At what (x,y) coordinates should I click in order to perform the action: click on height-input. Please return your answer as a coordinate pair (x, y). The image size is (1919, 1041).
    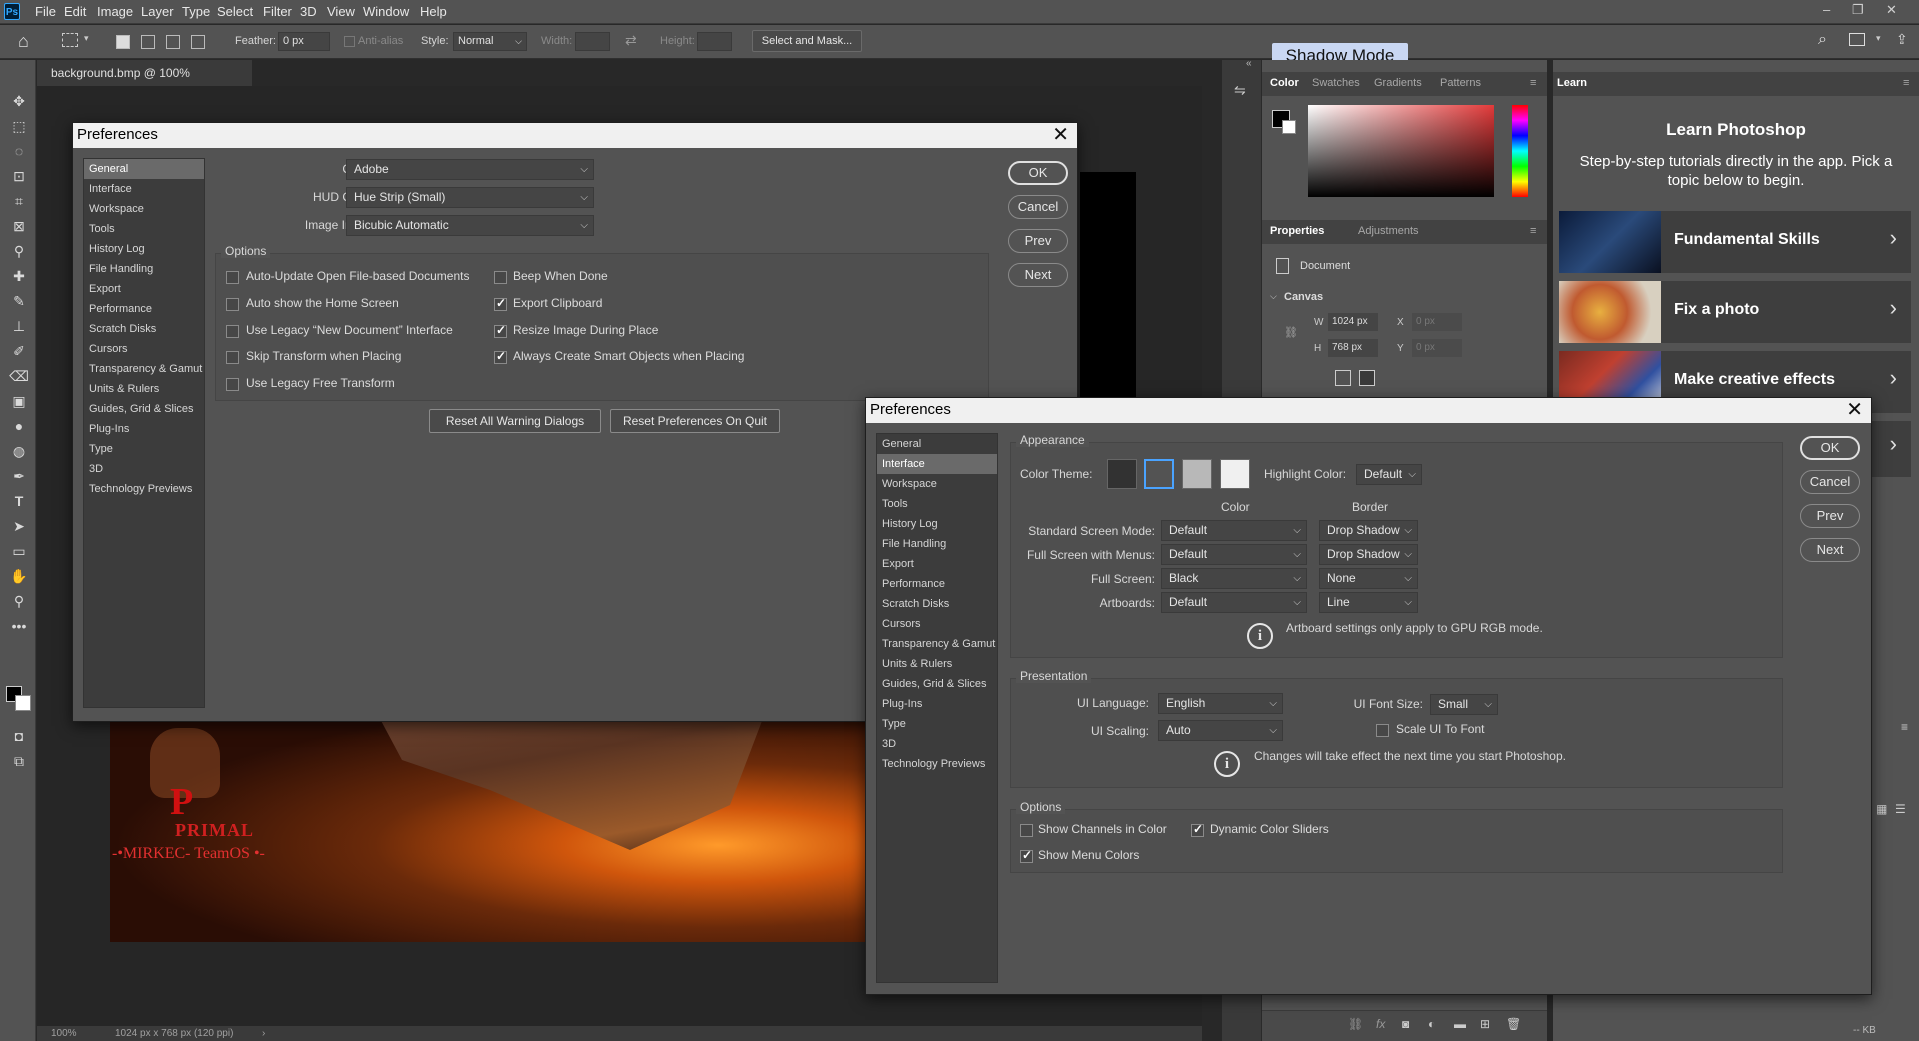
    Looking at the image, I should click on (714, 41).